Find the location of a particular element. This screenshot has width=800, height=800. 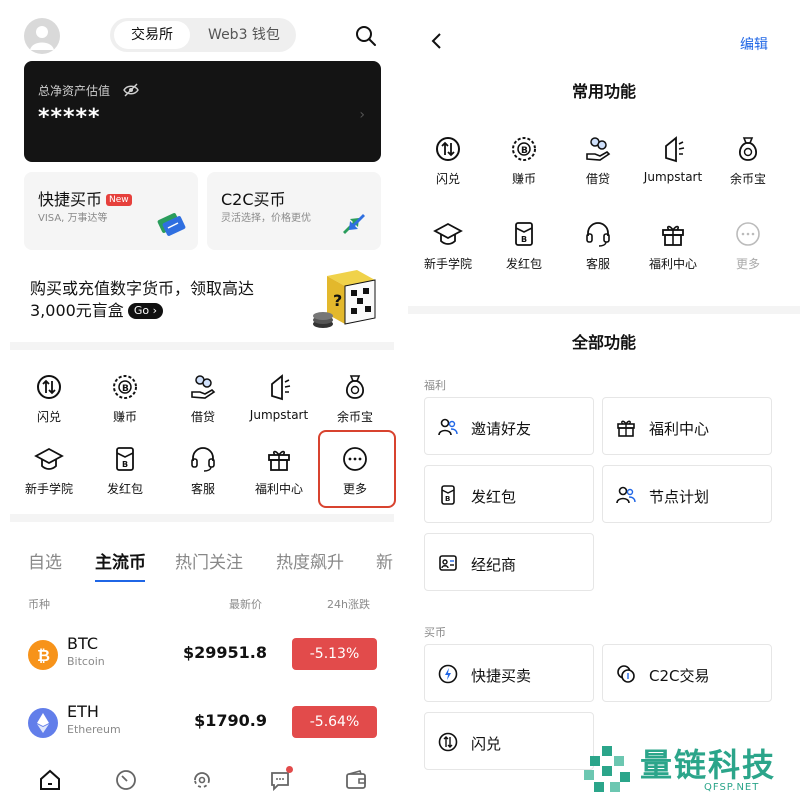

asset-card: 总净资产估值 ***** › is located at coordinates (202, 111).